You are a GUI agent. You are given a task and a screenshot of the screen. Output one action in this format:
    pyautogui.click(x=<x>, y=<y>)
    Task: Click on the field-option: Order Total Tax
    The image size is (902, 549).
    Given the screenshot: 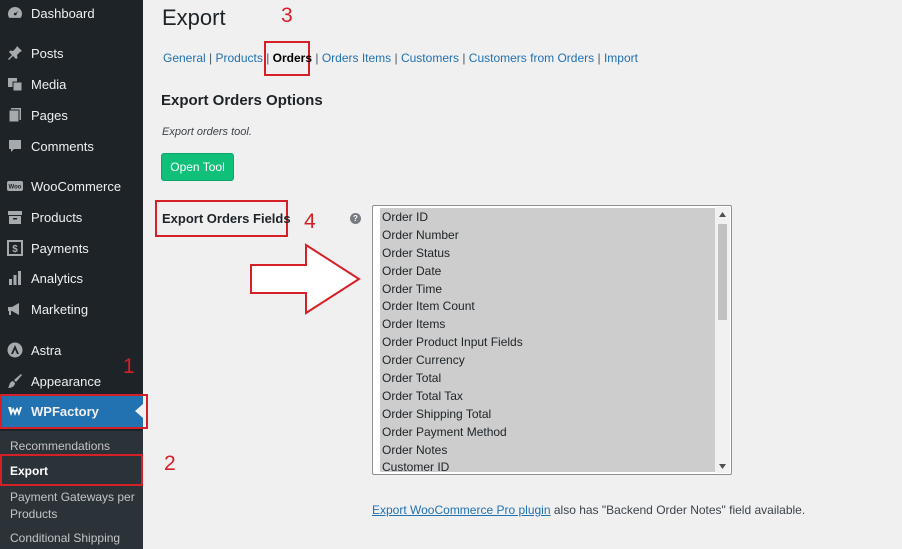 What is the action you would take?
    pyautogui.click(x=548, y=396)
    